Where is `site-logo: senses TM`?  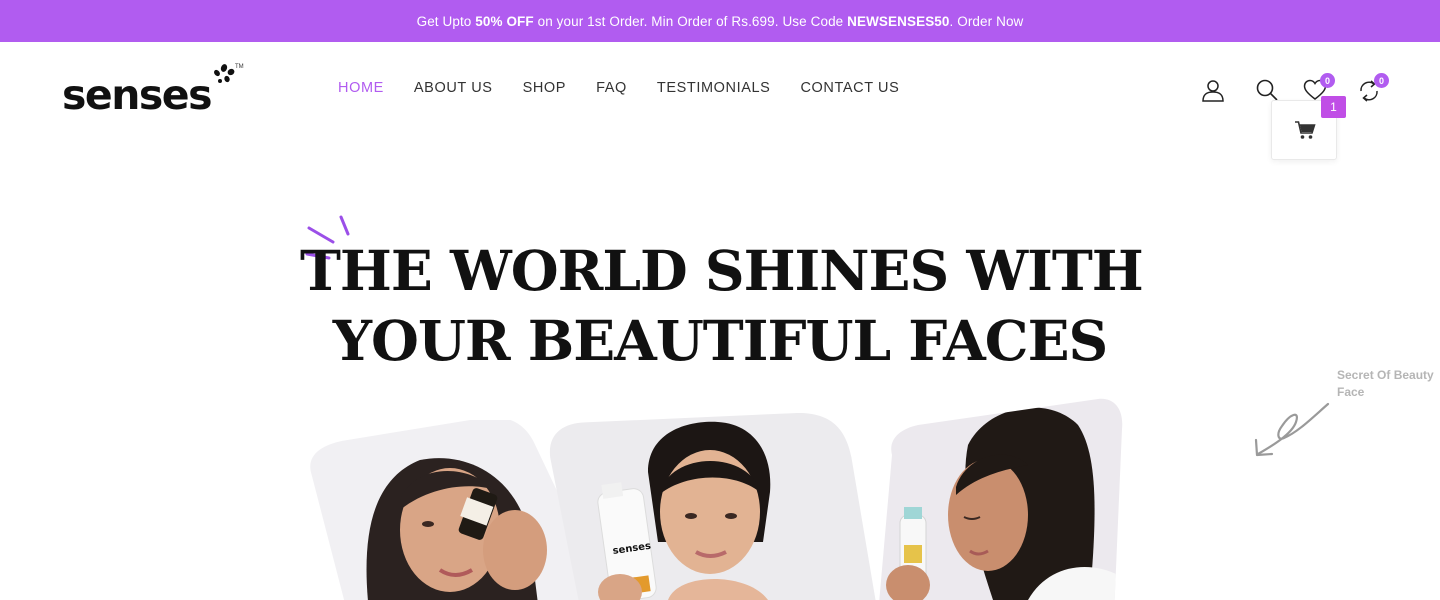
site-logo: senses TM is located at coordinates (153, 91).